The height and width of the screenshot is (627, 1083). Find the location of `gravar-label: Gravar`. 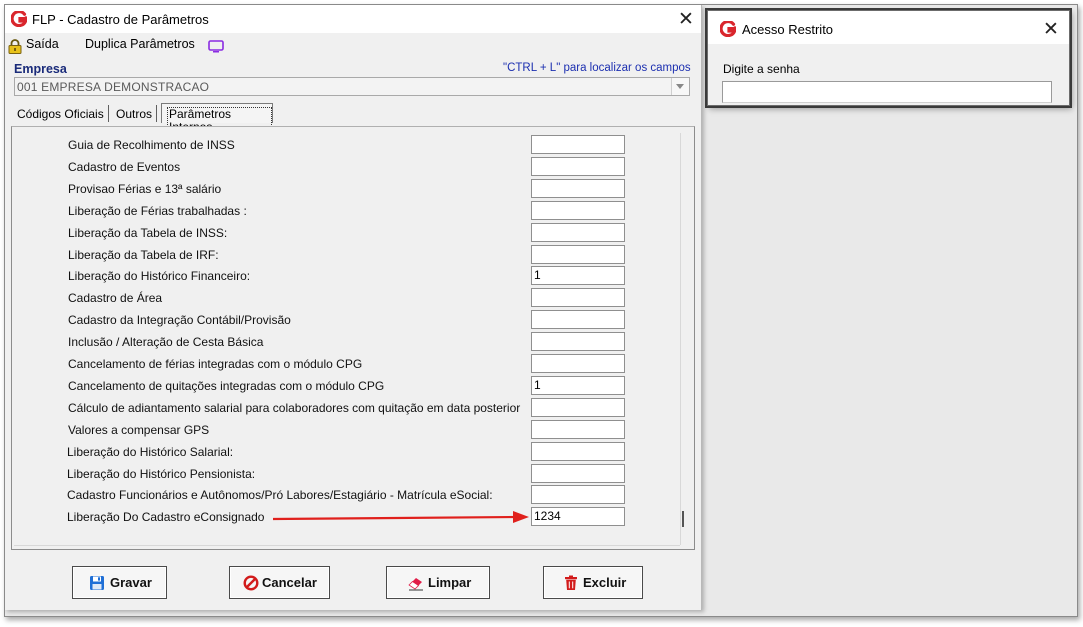

gravar-label: Gravar is located at coordinates (131, 582).